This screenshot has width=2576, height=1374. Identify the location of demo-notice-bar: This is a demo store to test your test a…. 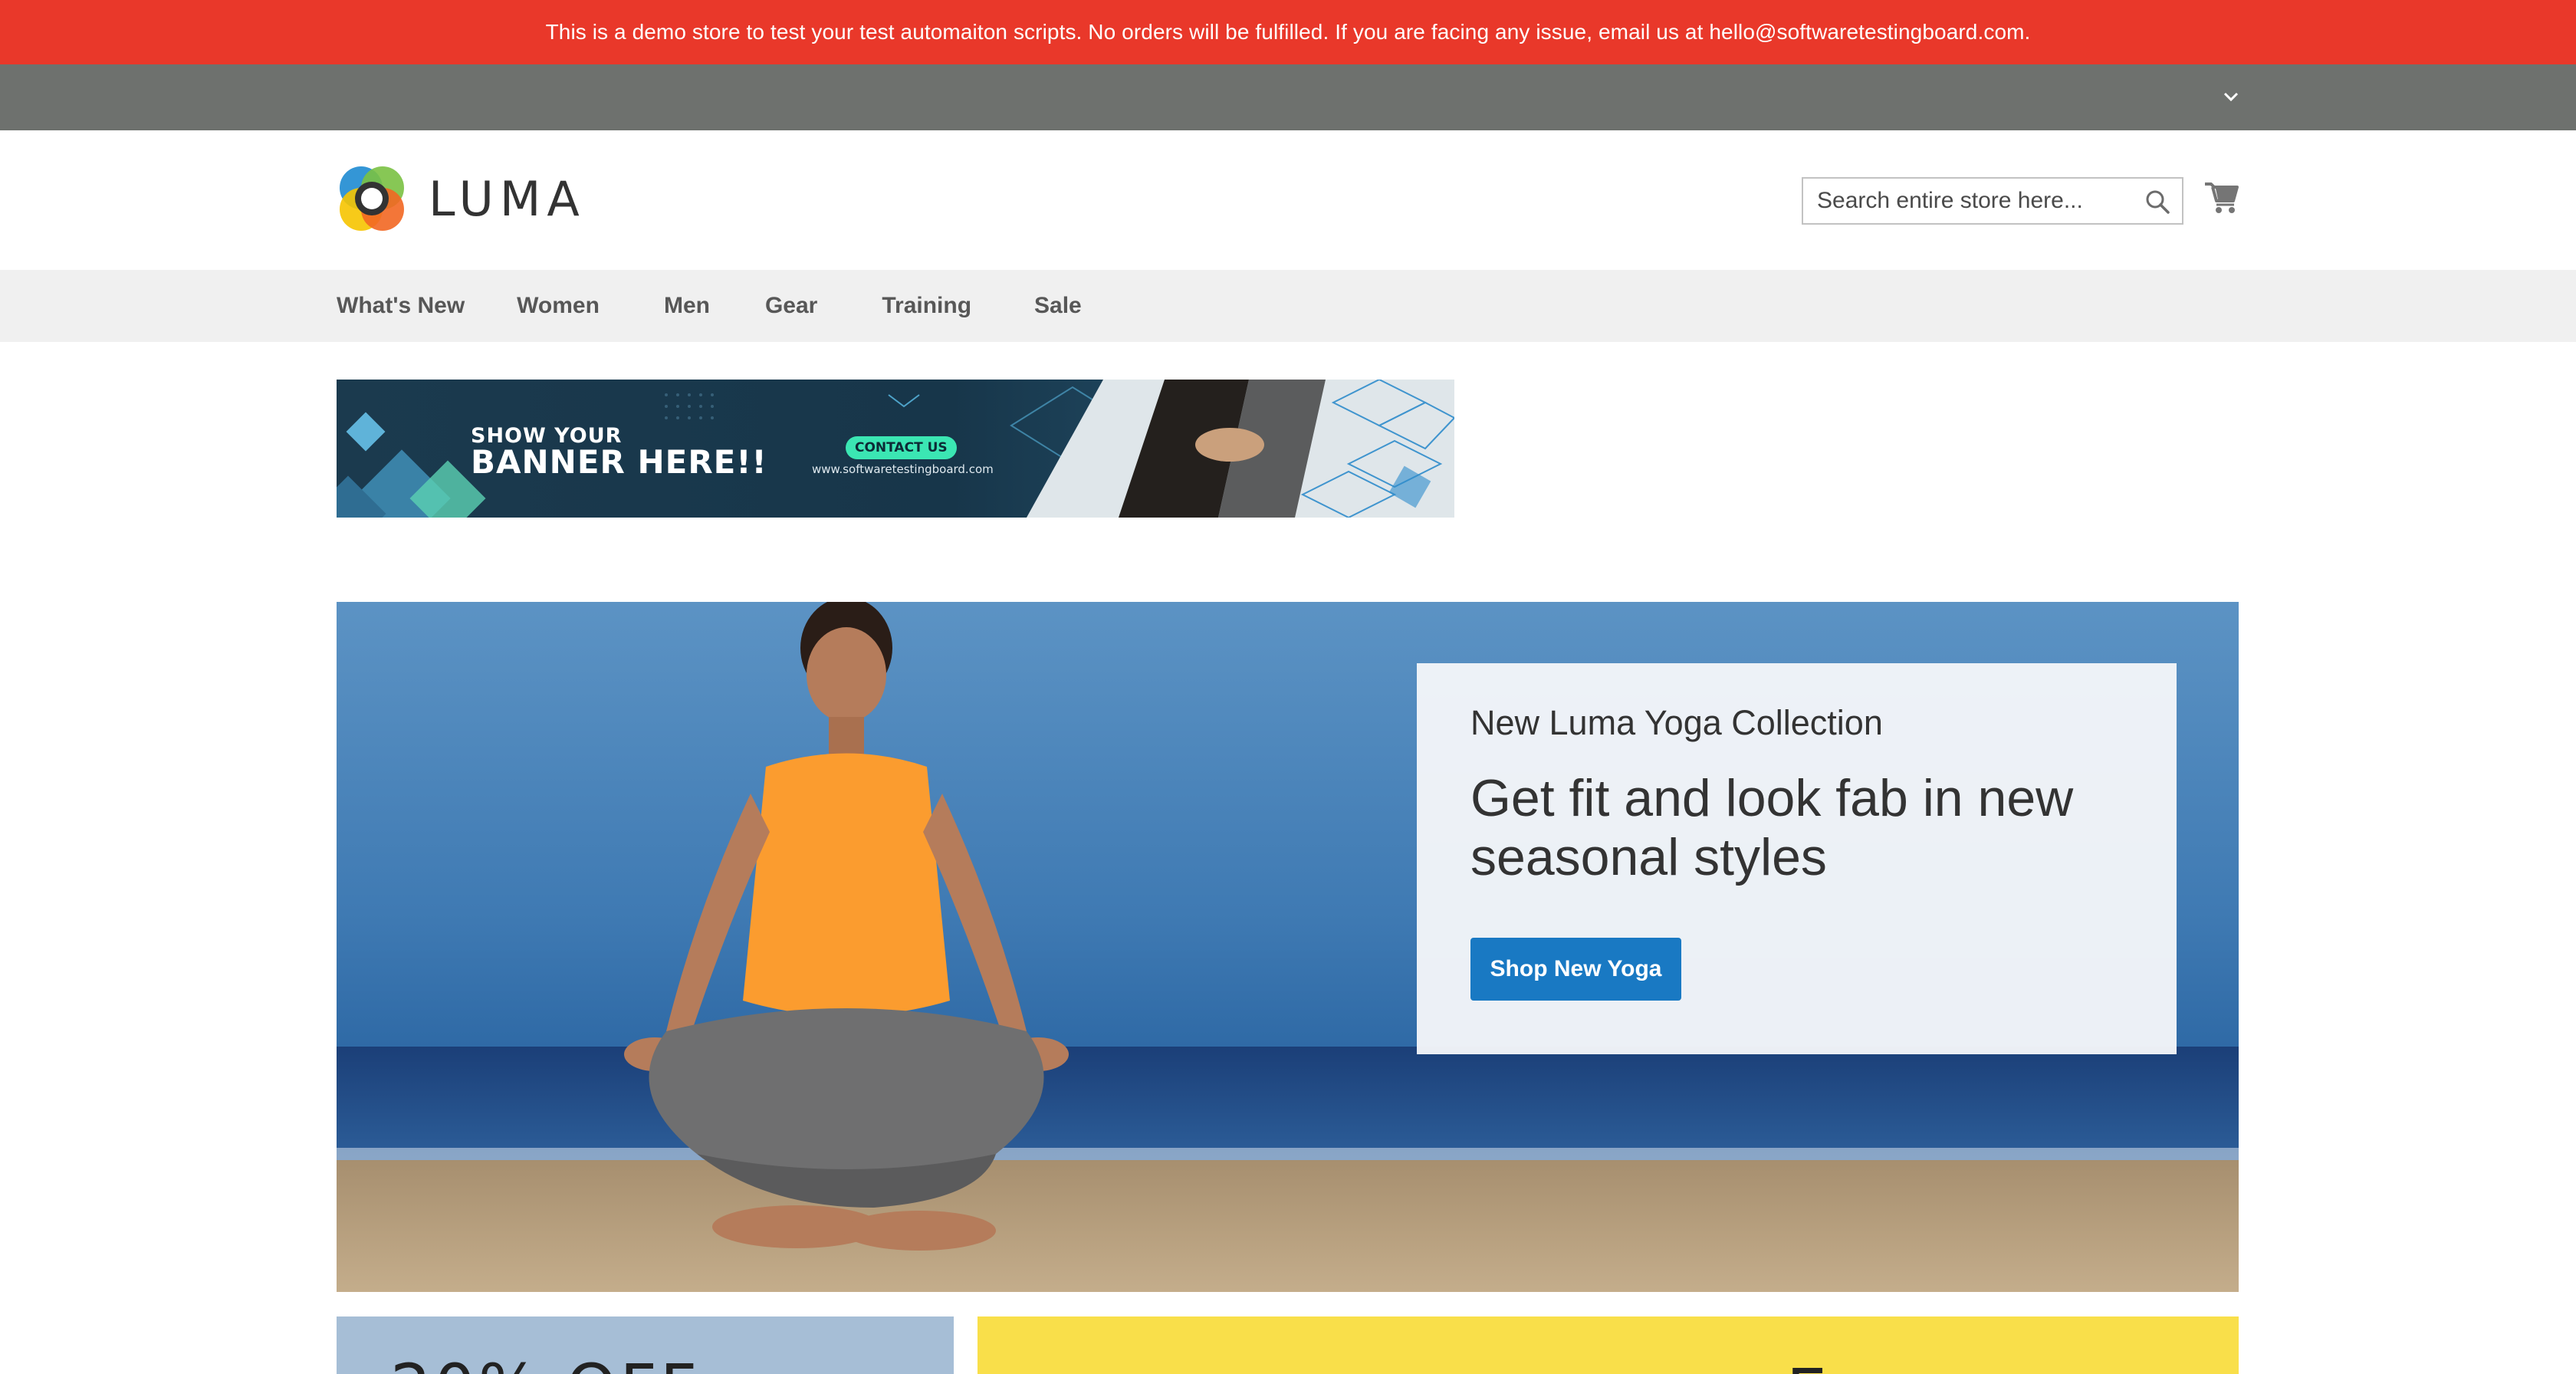
(1288, 32).